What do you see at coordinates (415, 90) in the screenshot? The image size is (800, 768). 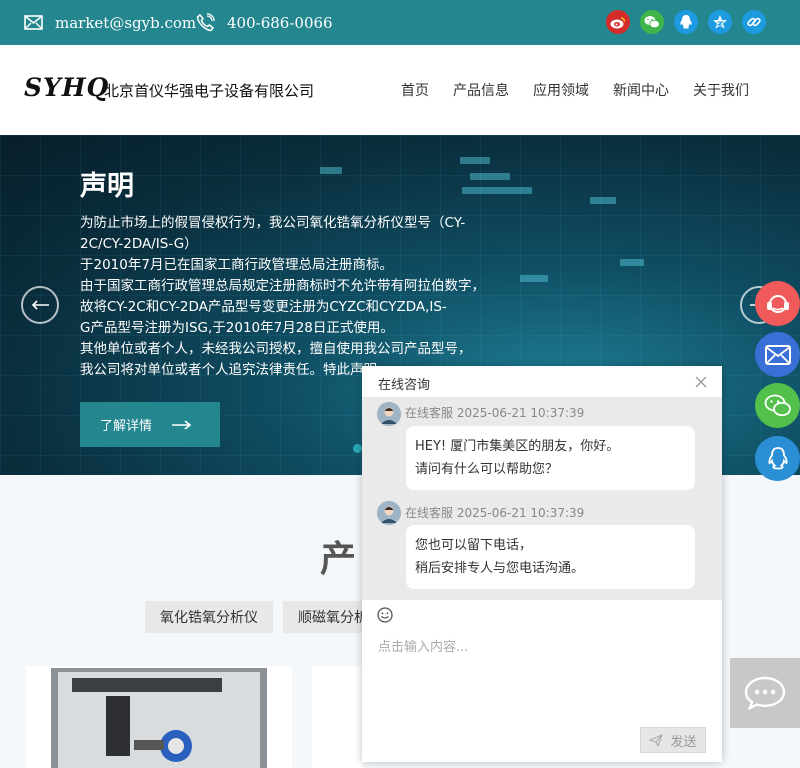 I see `nav-home: 首页` at bounding box center [415, 90].